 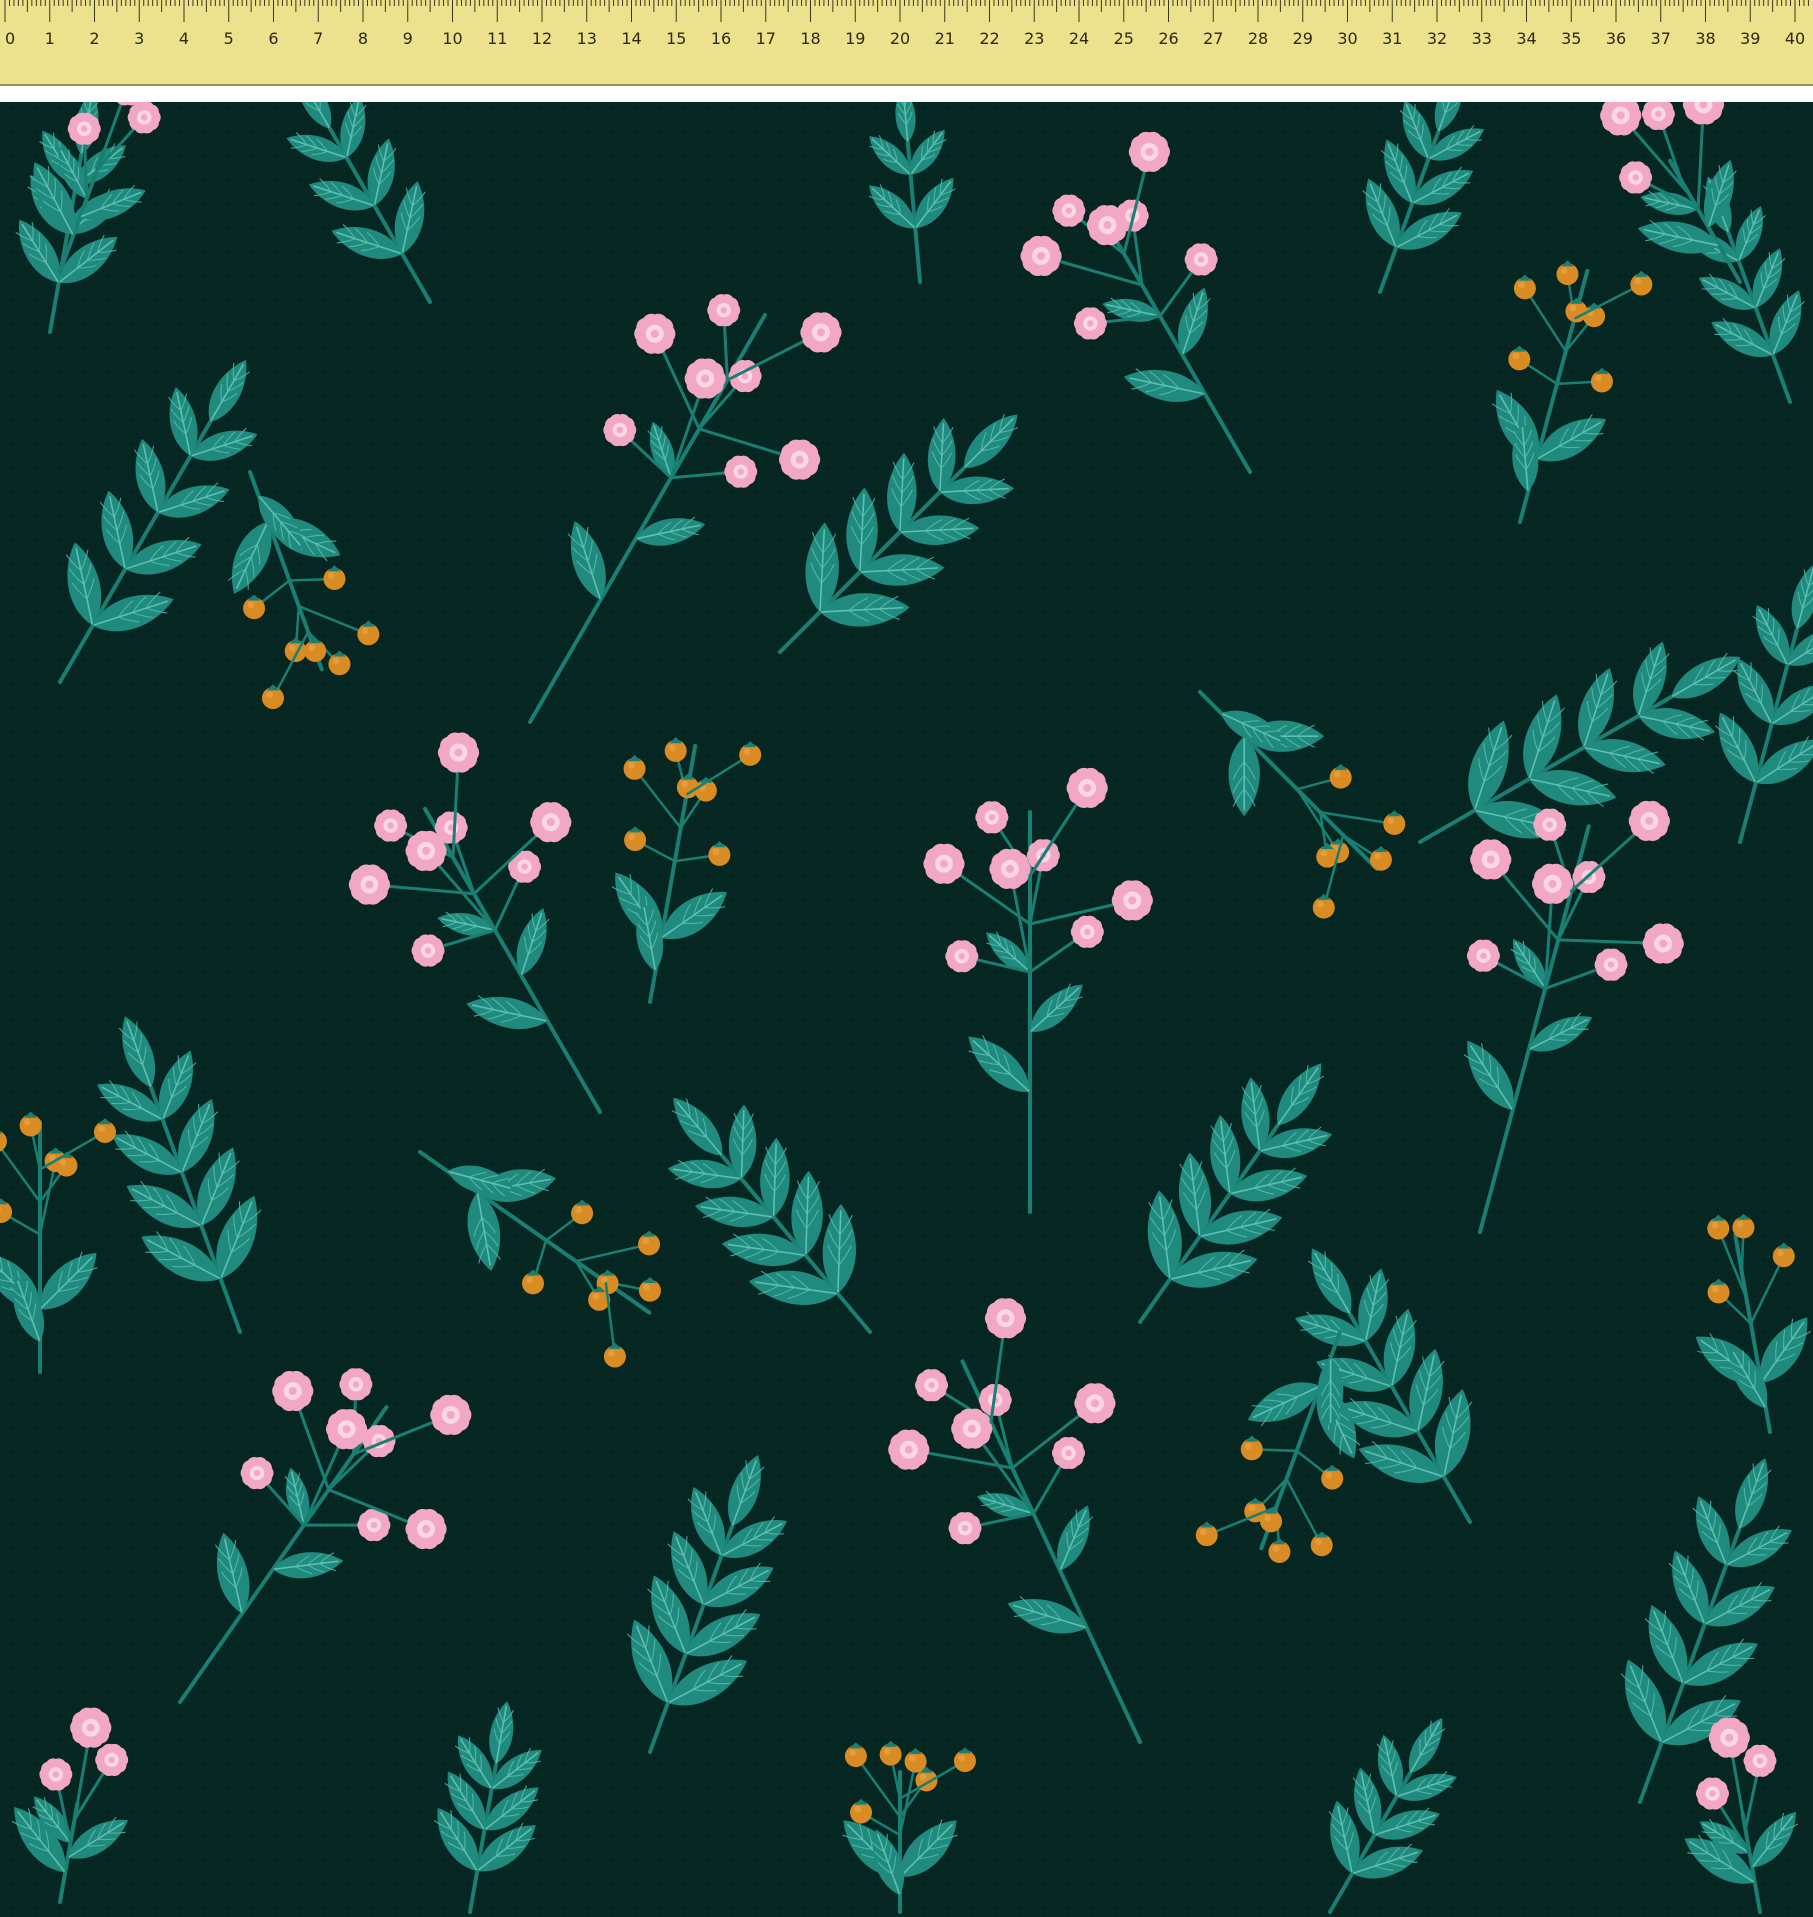 What do you see at coordinates (1392, 38) in the screenshot?
I see `ruler-number-label: 31` at bounding box center [1392, 38].